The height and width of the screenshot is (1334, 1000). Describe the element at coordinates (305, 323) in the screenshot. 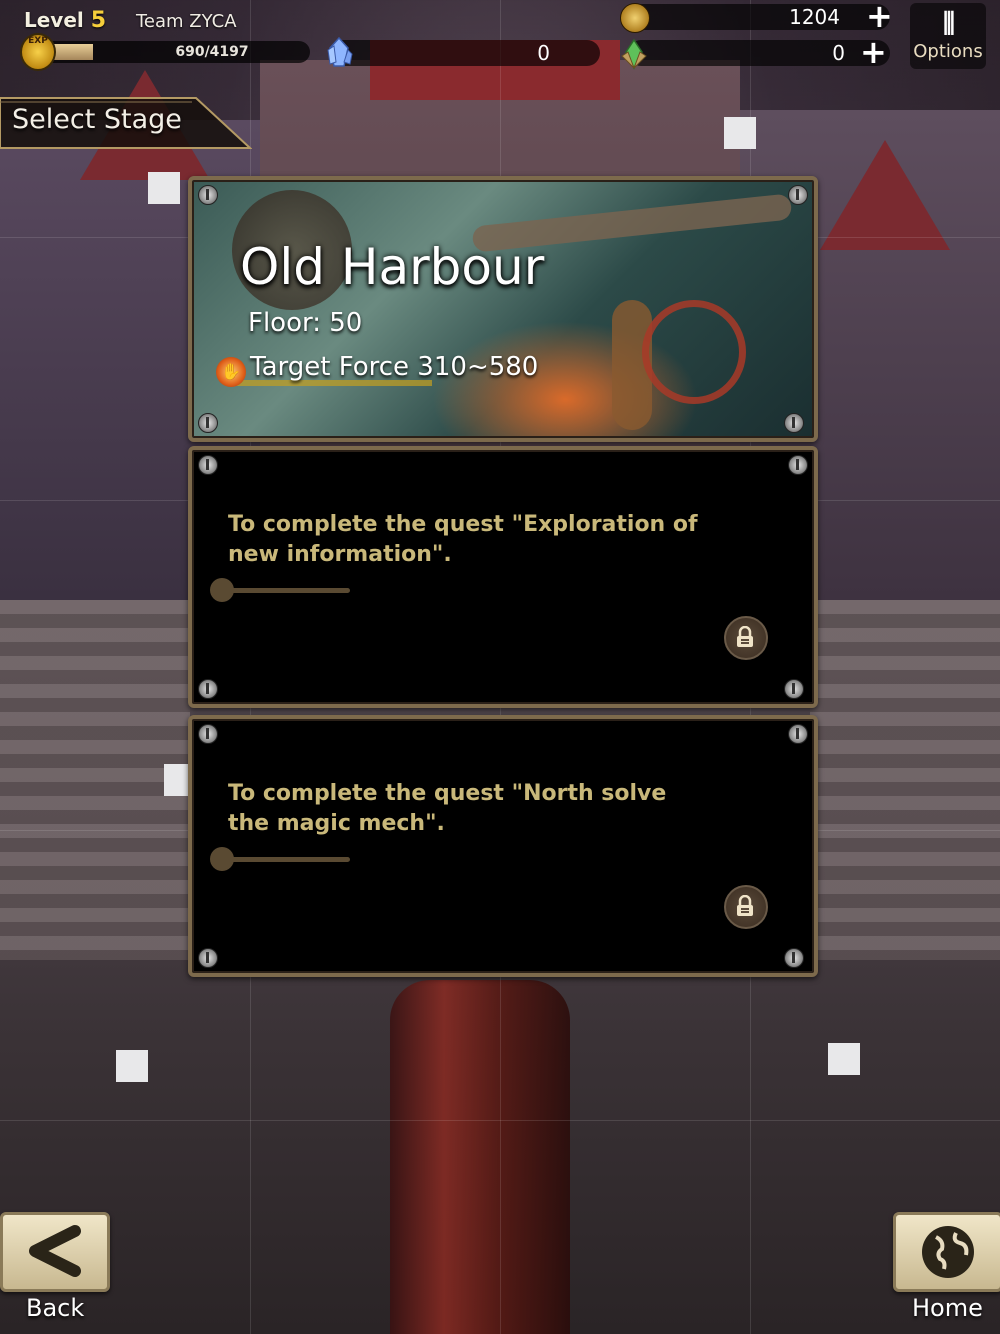

I see `stage-floor: Floor: 50` at that location.